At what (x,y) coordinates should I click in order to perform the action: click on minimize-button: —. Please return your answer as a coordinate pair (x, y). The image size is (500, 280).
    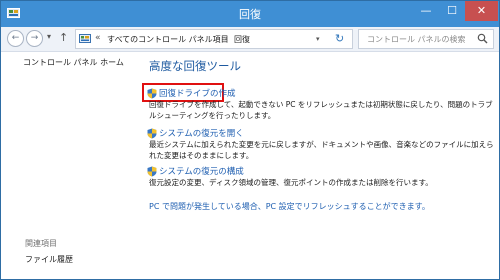
    Looking at the image, I should click on (426, 11).